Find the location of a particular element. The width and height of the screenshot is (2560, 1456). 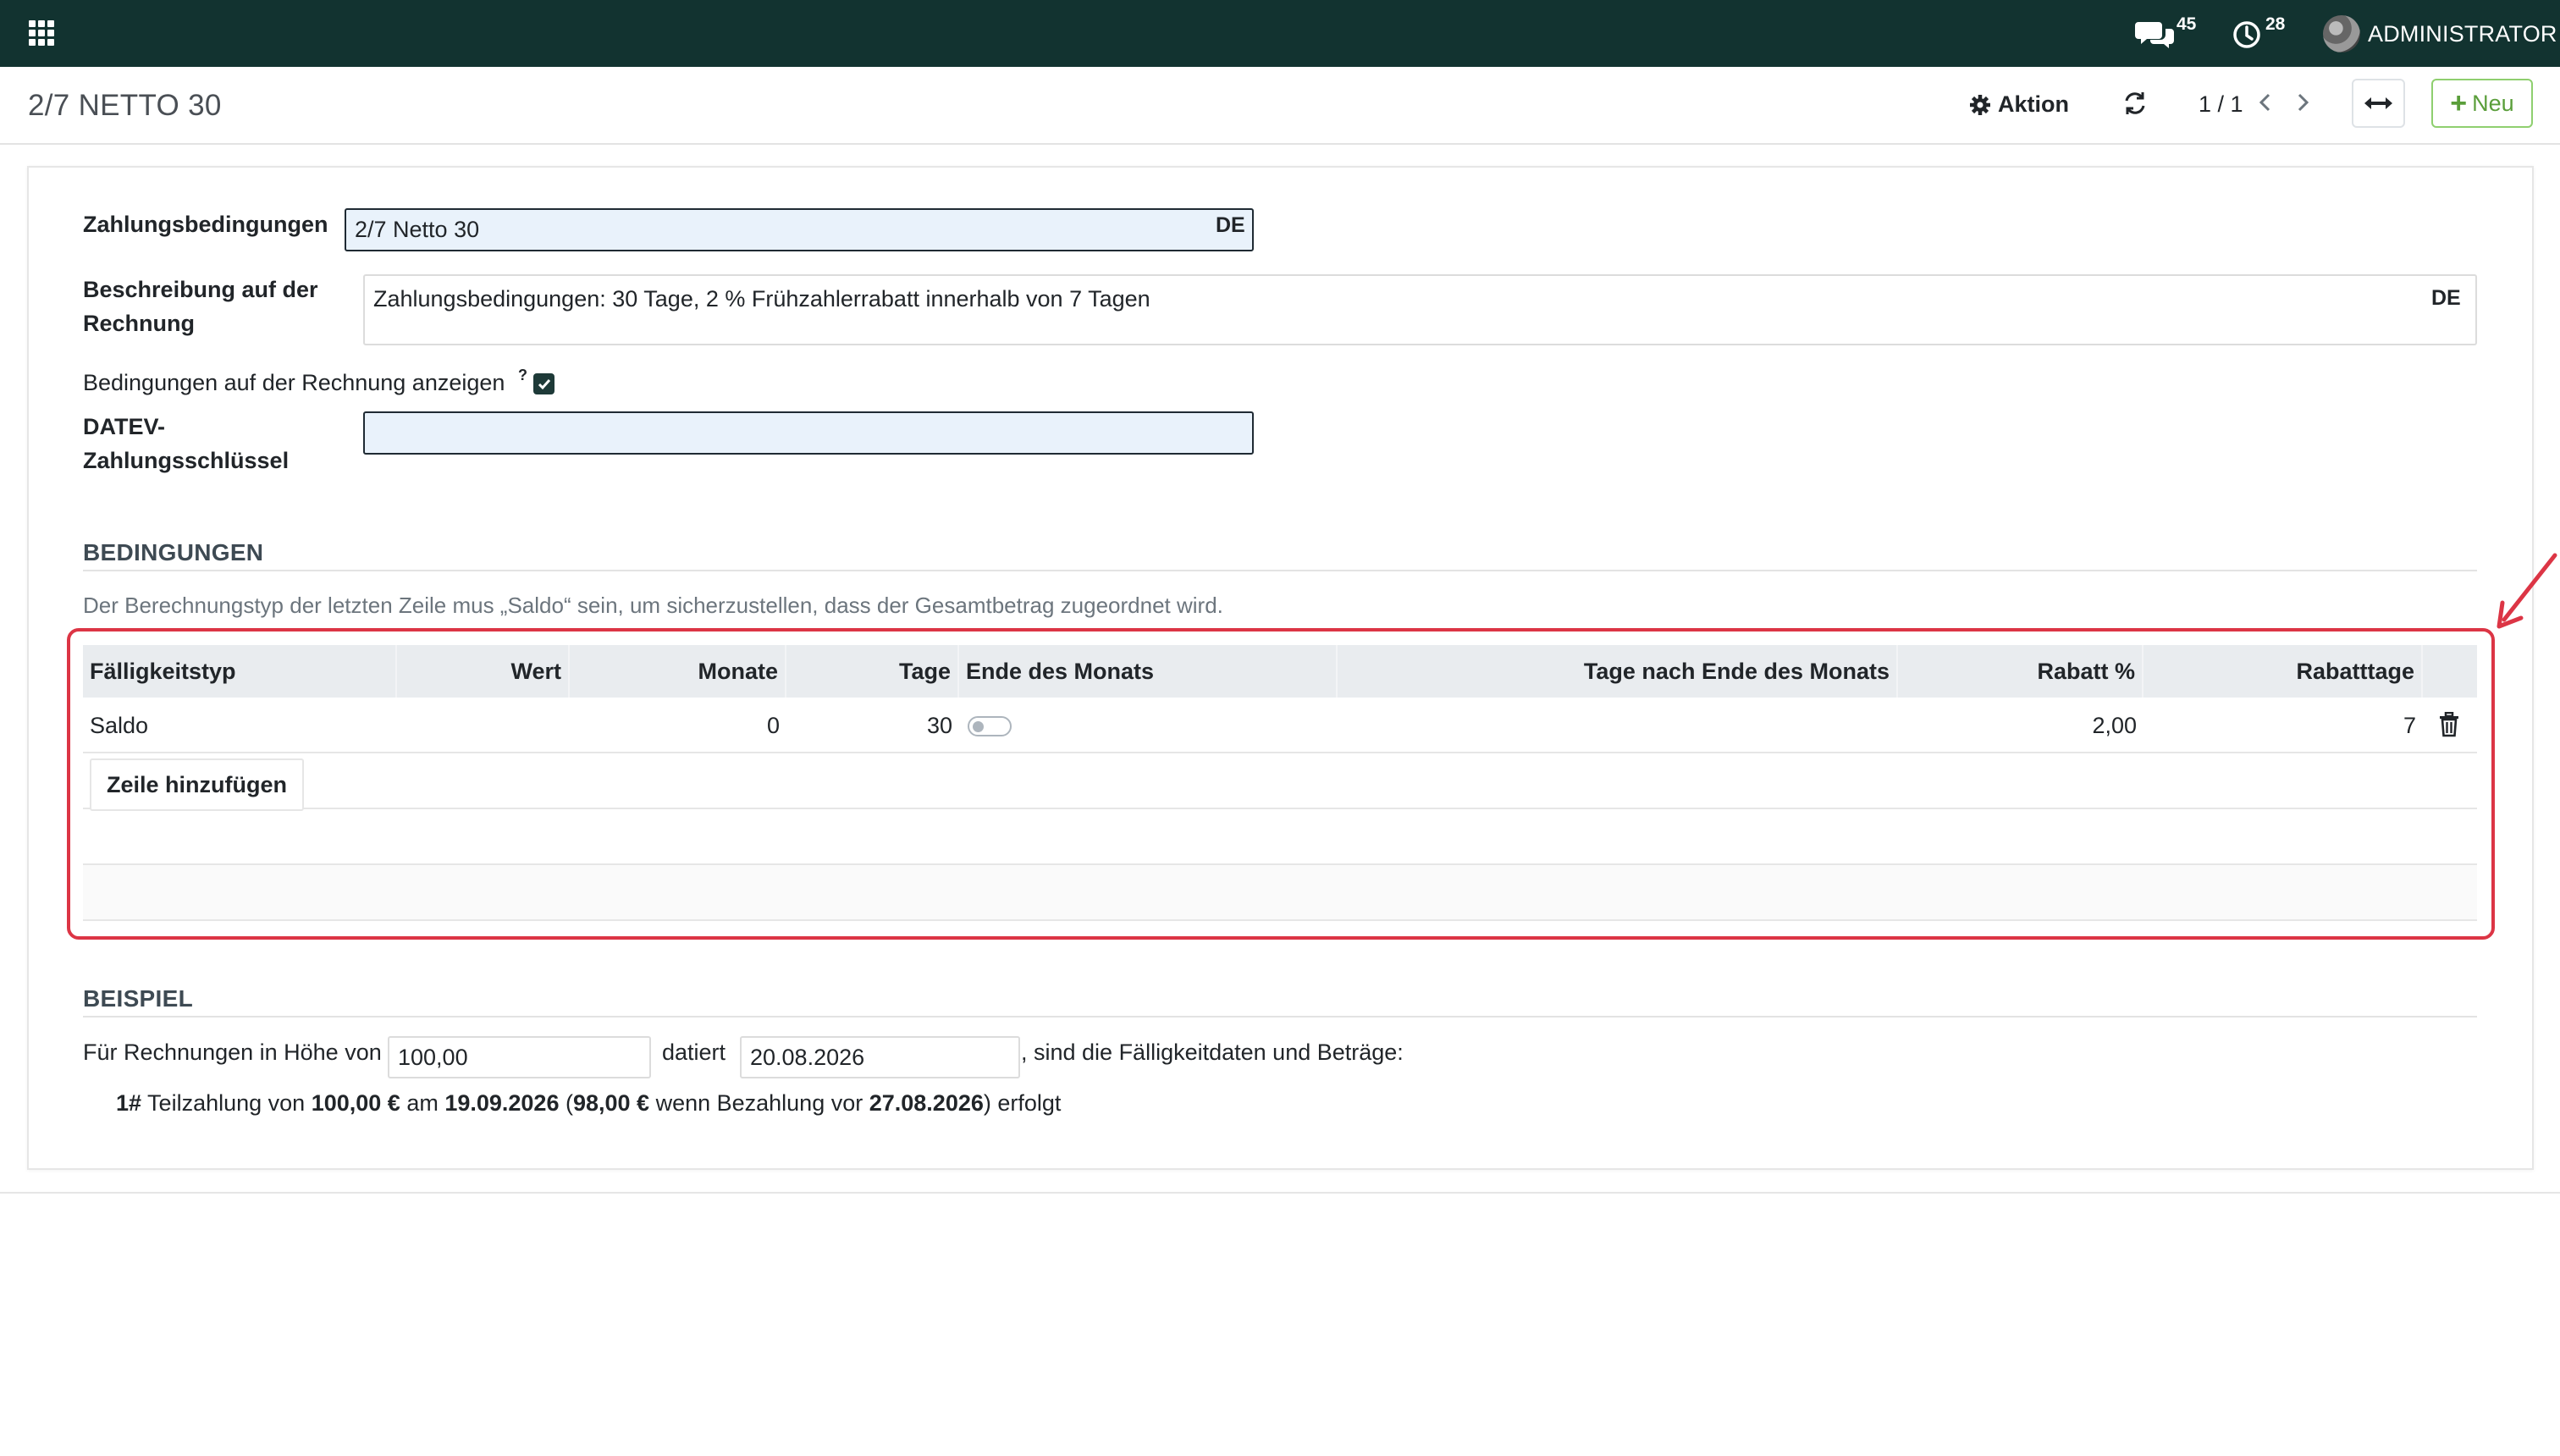

result-text-5: ) erfolgt is located at coordinates (1022, 1103).